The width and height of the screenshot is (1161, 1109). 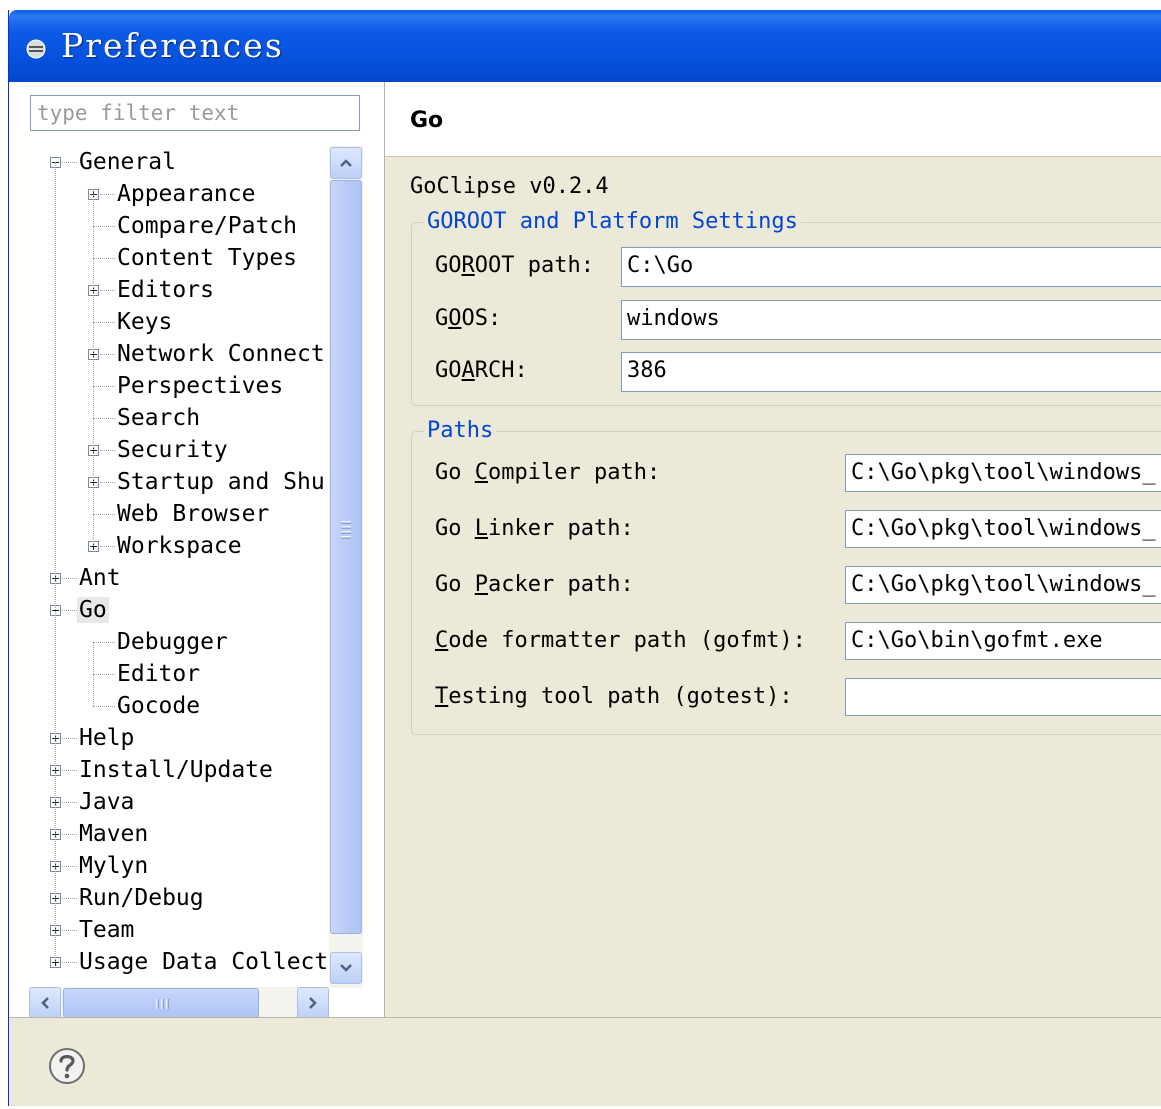 I want to click on field-label: GOOS:, so click(x=468, y=318).